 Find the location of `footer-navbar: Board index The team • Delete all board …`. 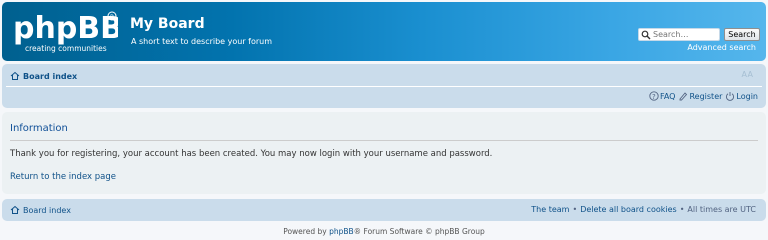

footer-navbar: Board index The team • Delete all board … is located at coordinates (384, 210).